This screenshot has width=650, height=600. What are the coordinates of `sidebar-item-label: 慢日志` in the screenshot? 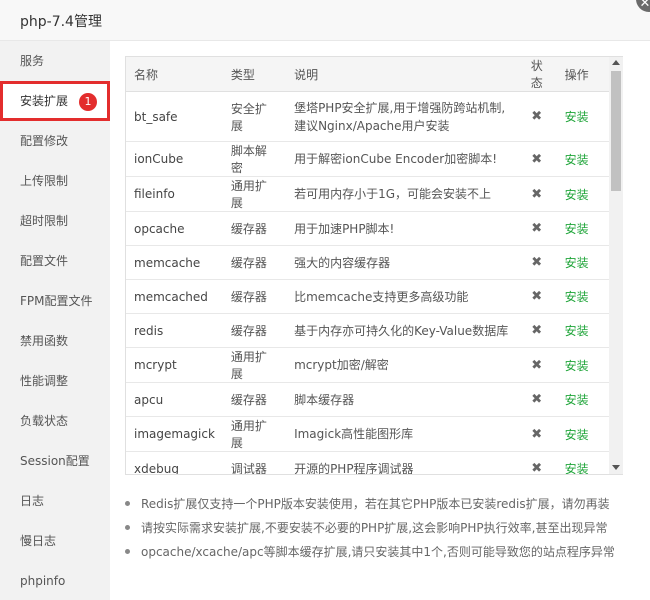 It's located at (38, 541).